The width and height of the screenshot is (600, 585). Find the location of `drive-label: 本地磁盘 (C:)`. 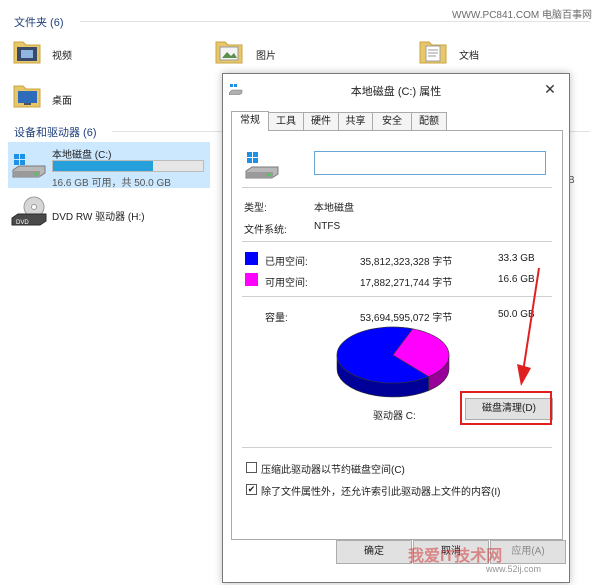

drive-label: 本地磁盘 (C:) is located at coordinates (82, 155).